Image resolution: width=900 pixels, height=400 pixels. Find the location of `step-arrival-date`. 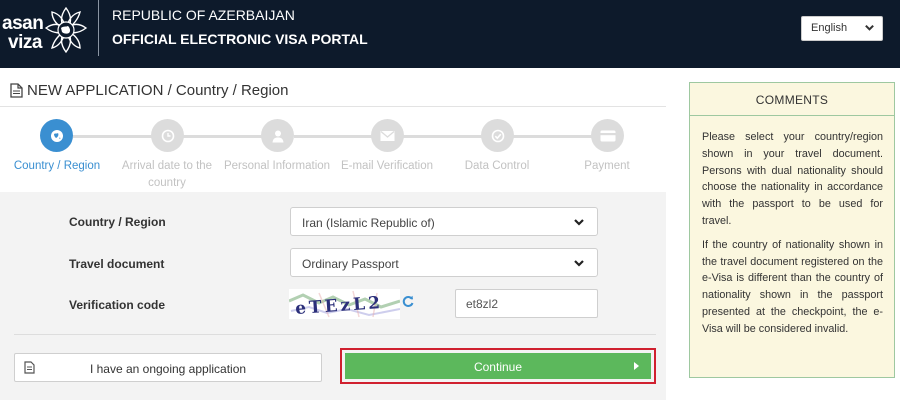

step-arrival-date is located at coordinates (167, 135).